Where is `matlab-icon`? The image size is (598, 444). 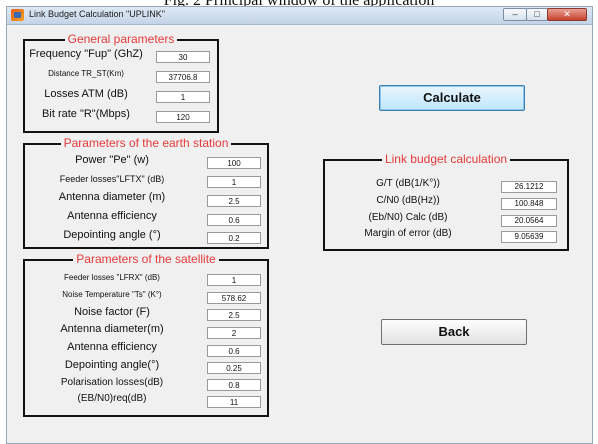 matlab-icon is located at coordinates (17, 15).